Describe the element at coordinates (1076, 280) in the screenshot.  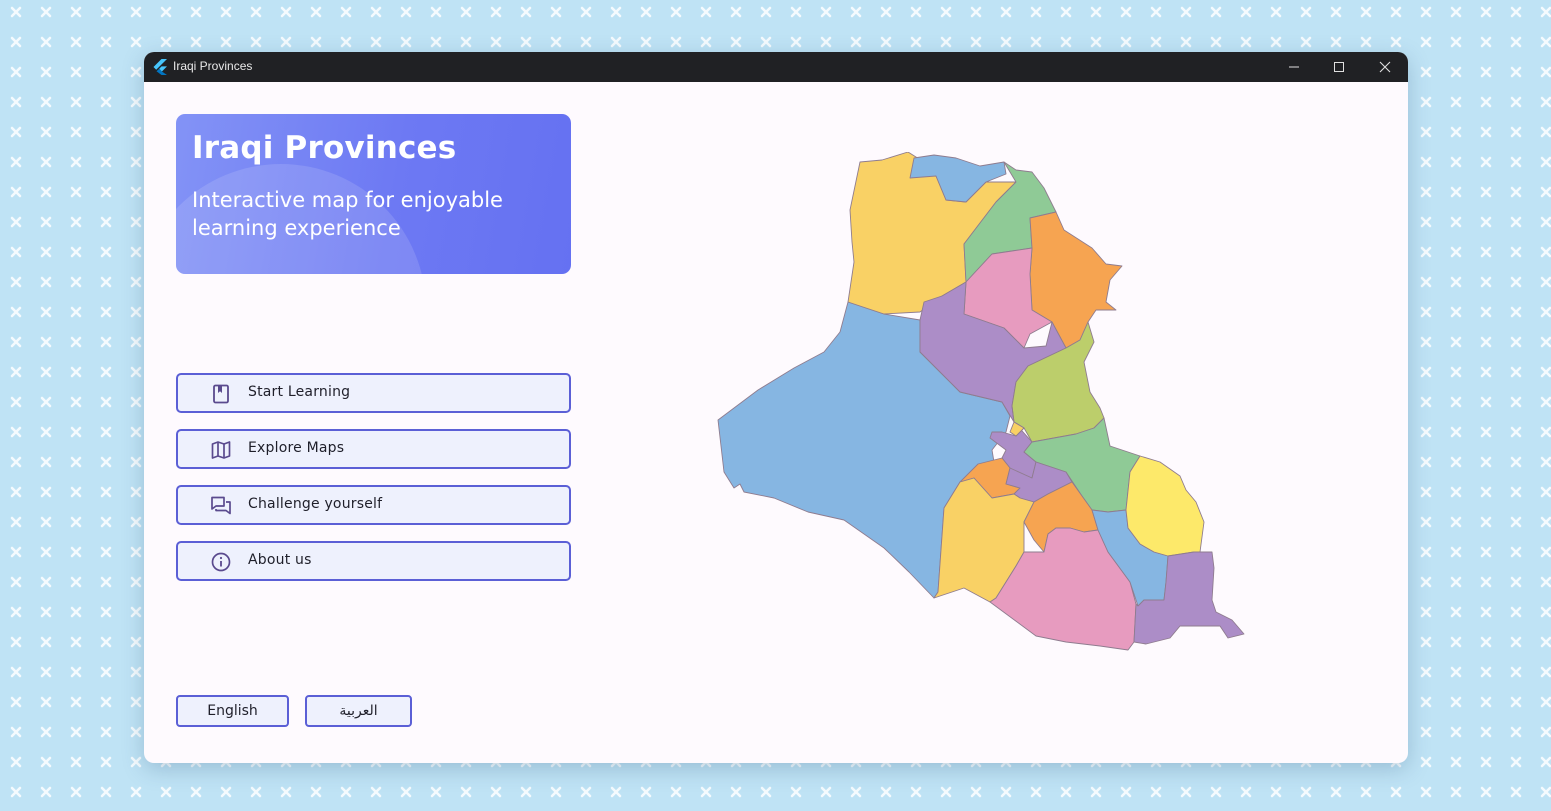
I see `province-sulaymaniyah` at that location.